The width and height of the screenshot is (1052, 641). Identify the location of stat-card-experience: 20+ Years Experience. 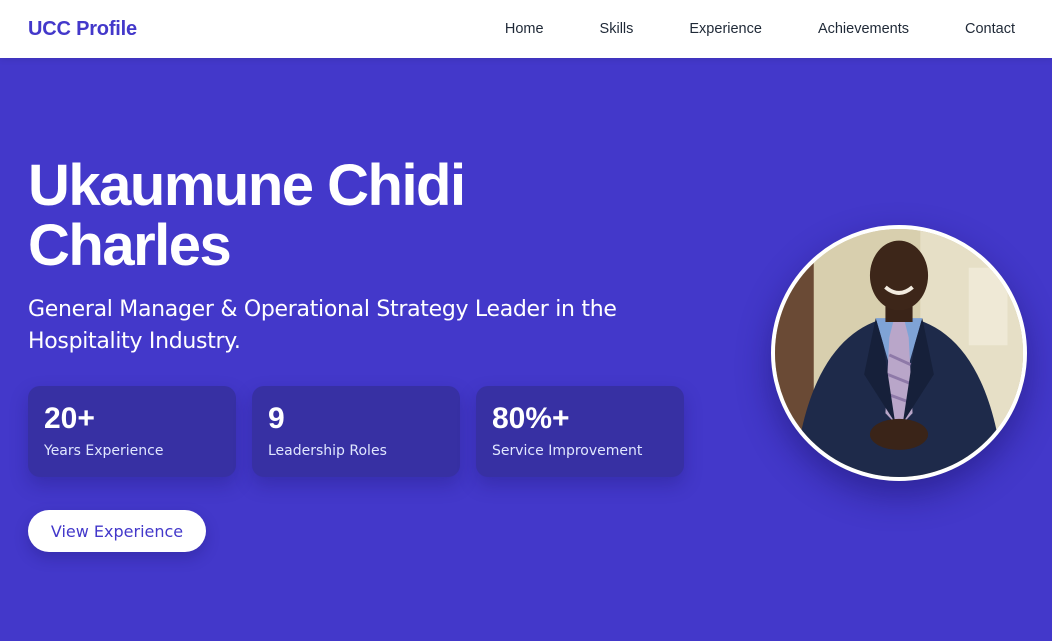
(132, 431).